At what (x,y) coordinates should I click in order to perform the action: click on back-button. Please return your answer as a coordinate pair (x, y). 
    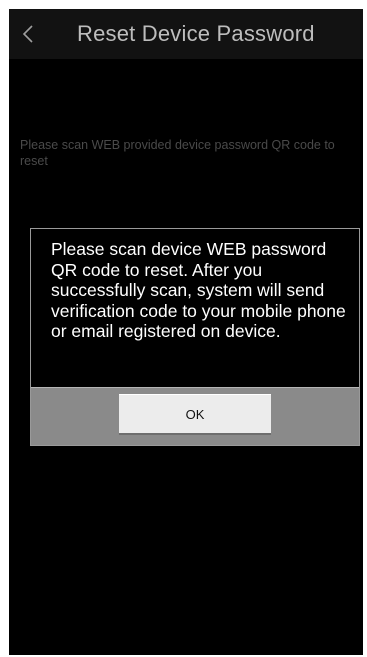
    Looking at the image, I should click on (28, 34).